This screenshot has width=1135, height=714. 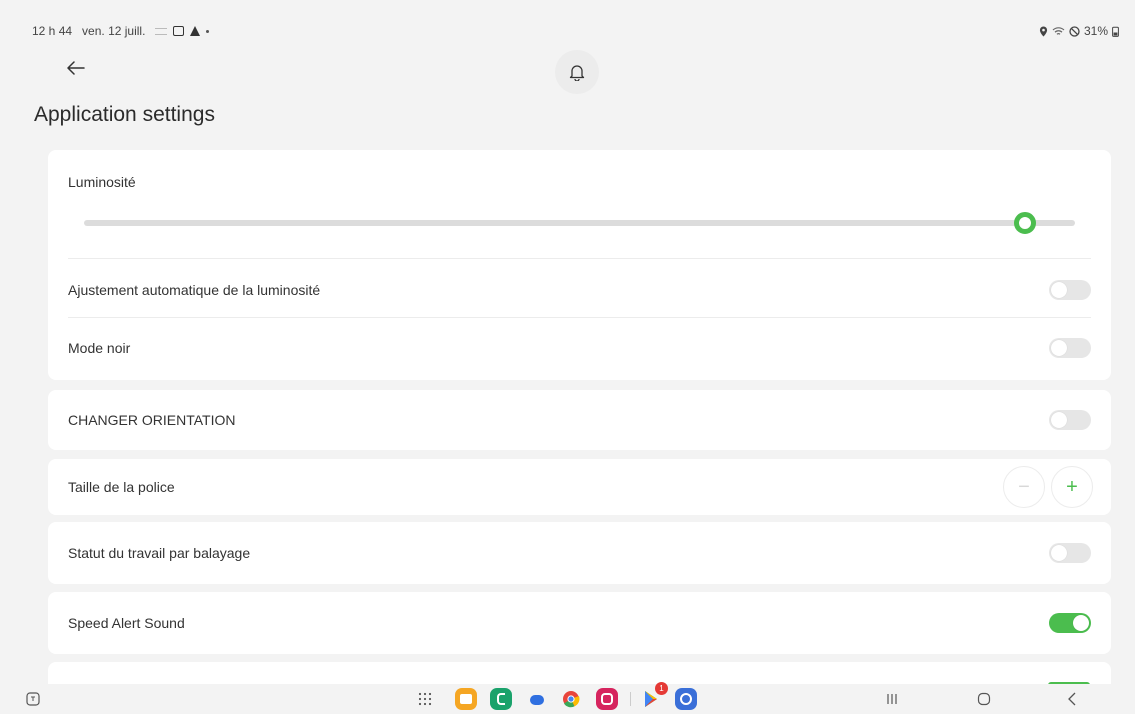 I want to click on chrome-icon, so click(x=571, y=699).